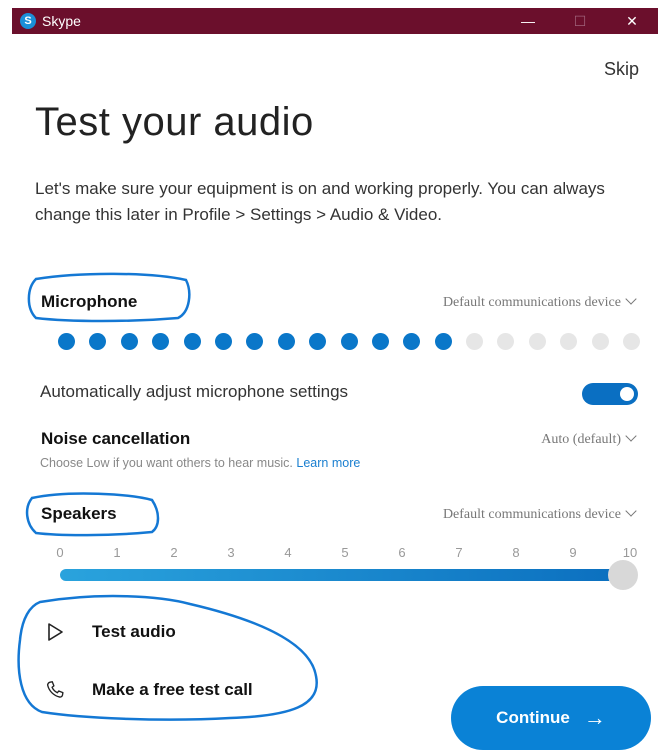  I want to click on volume-tick-label: 7, so click(459, 552).